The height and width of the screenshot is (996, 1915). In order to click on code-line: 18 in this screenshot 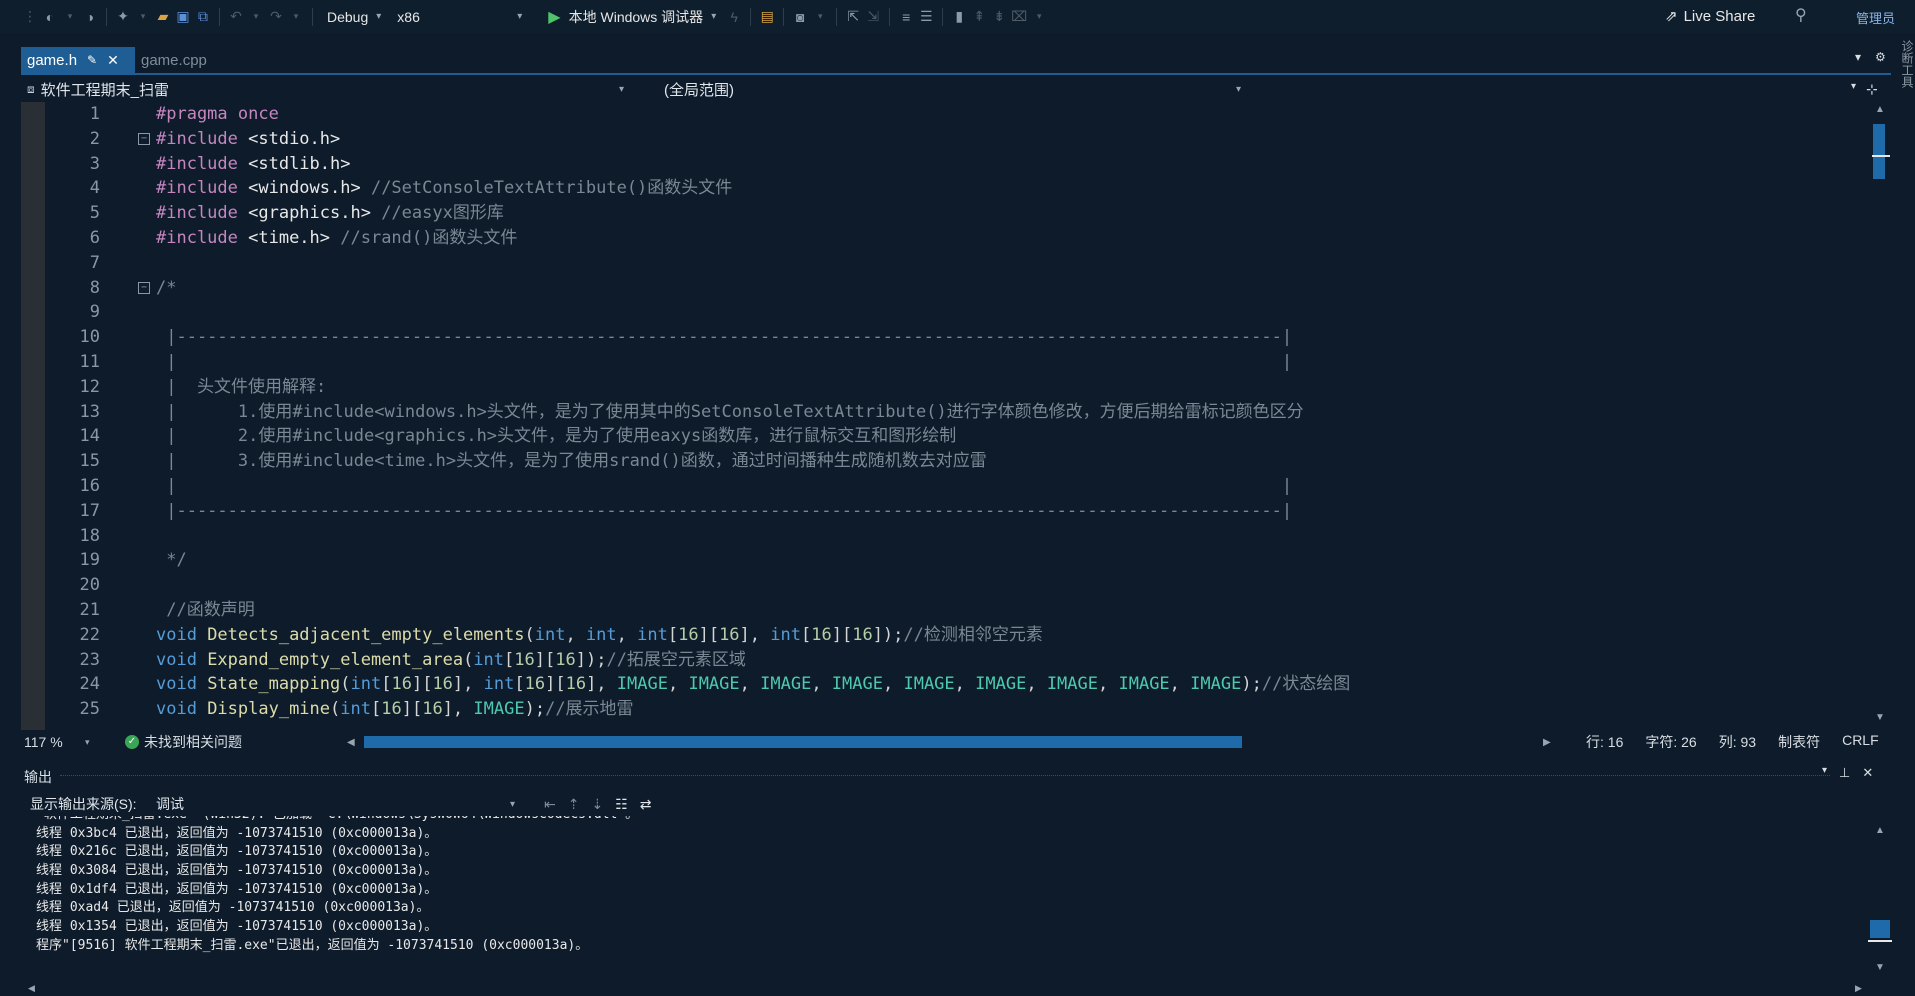, I will do `click(960, 536)`.